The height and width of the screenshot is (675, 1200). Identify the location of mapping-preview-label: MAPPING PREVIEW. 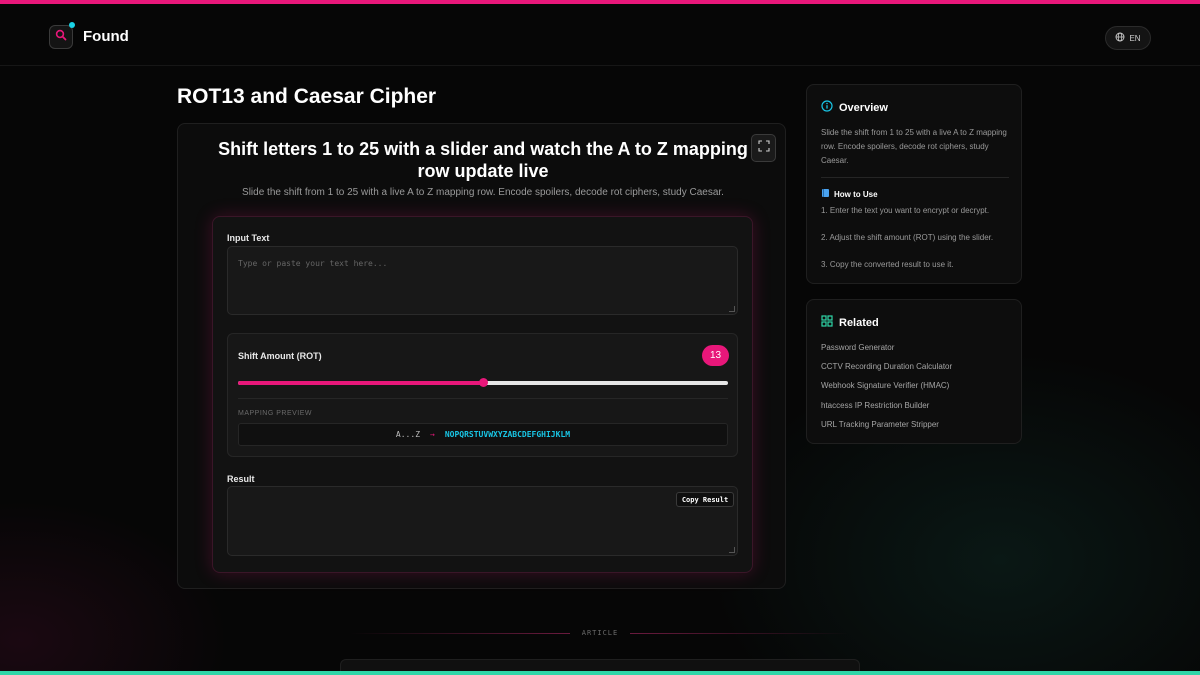
(275, 413).